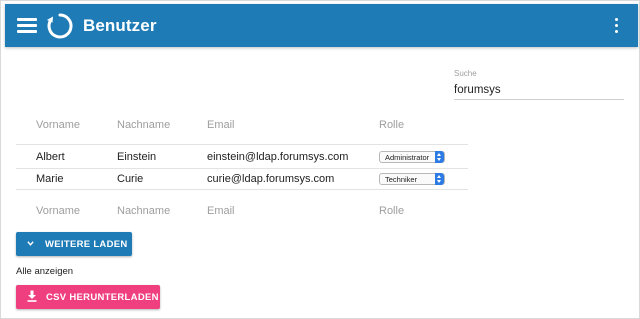  I want to click on csv-download-button: CSV HERUNTERLADEN, so click(88, 297).